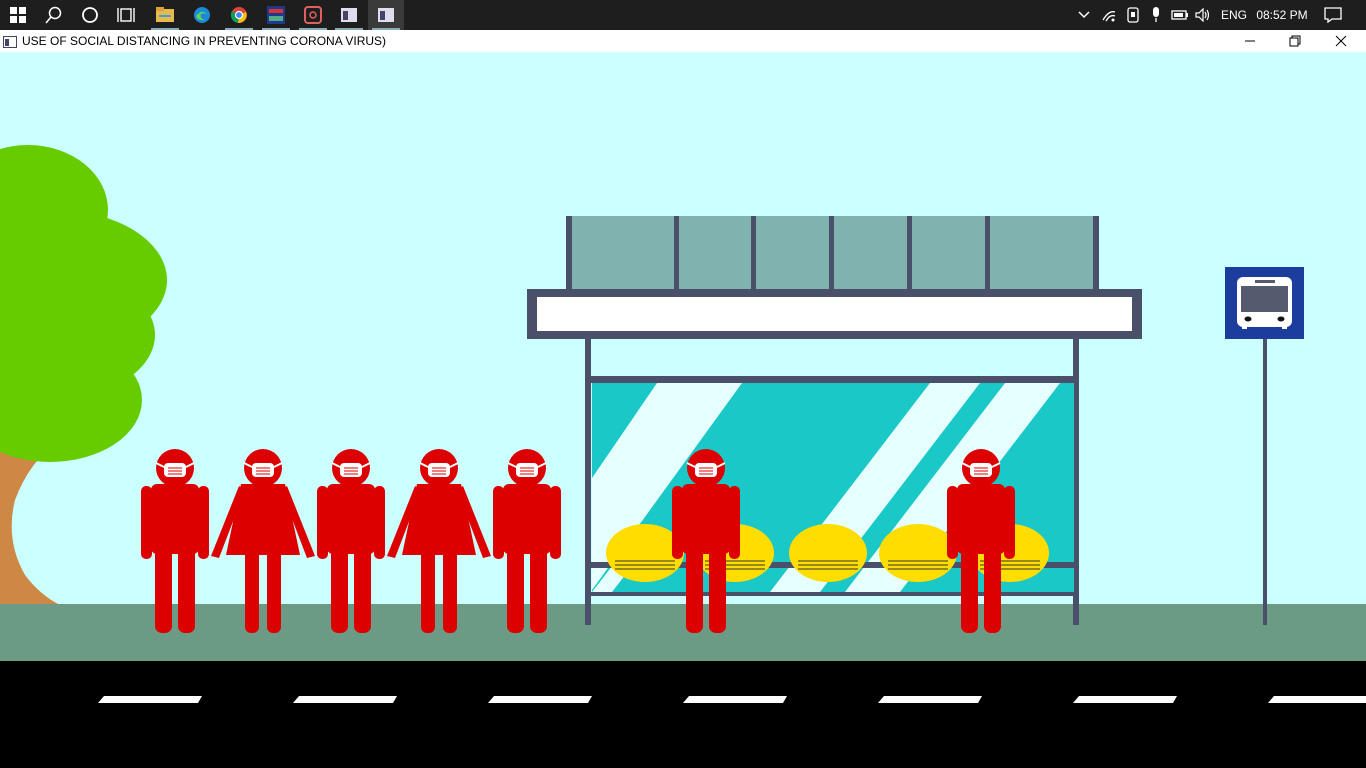 The height and width of the screenshot is (768, 1366). What do you see at coordinates (165, 15) in the screenshot?
I see `file-explorer-icon` at bounding box center [165, 15].